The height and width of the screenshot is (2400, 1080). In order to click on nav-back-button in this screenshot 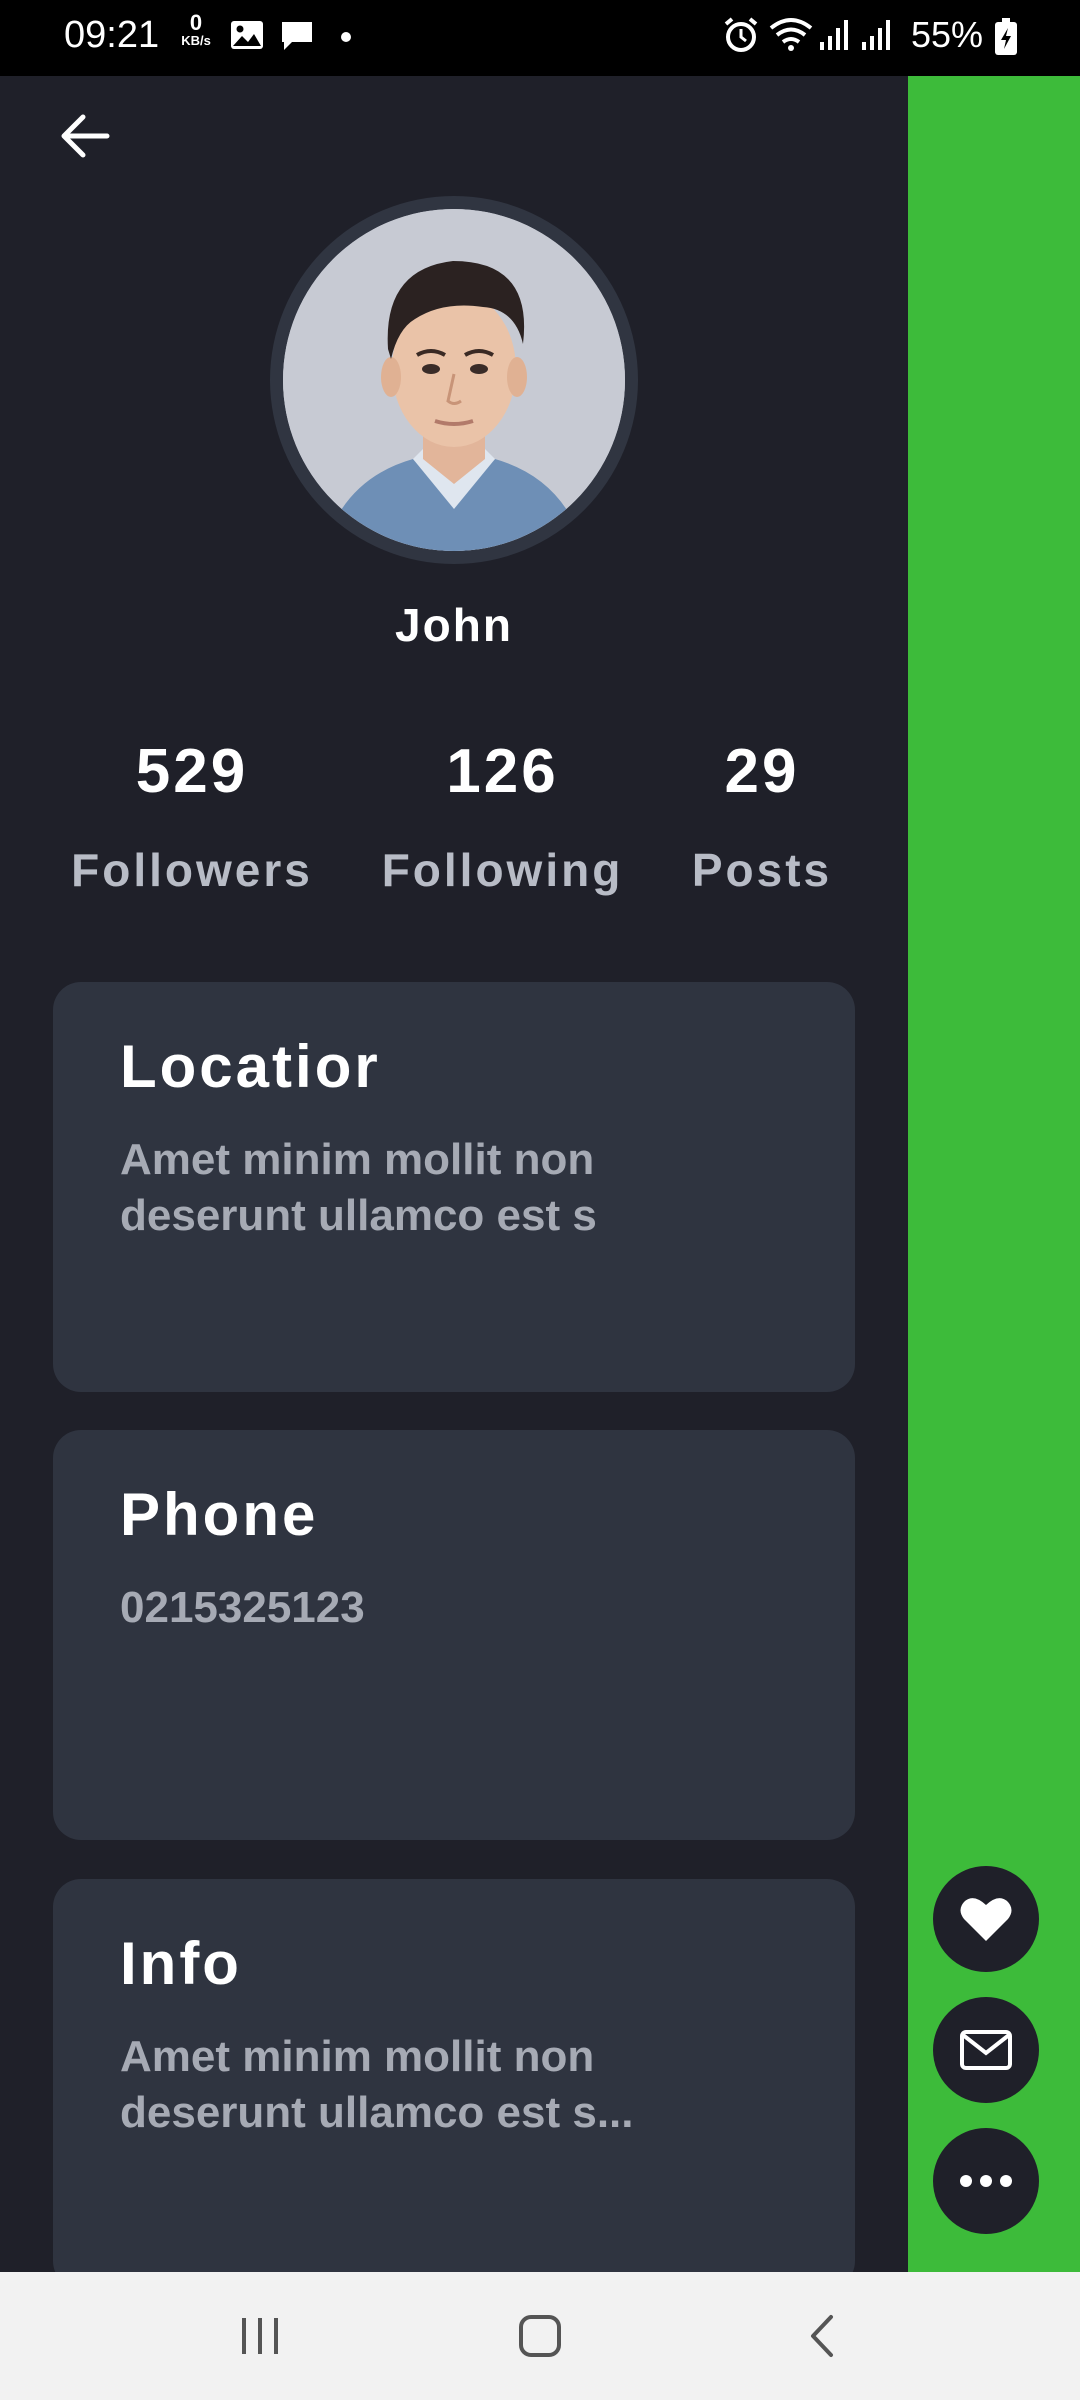, I will do `click(822, 2336)`.